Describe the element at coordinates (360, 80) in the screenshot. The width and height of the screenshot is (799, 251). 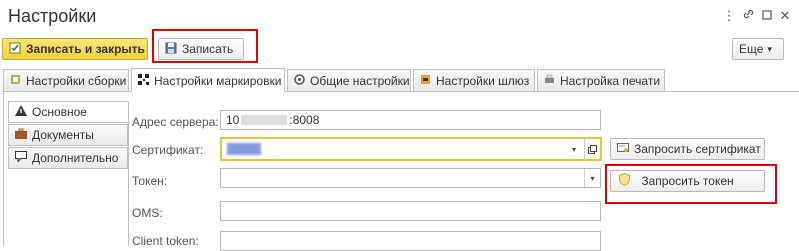
I see `tab-label: Общие настройки` at that location.